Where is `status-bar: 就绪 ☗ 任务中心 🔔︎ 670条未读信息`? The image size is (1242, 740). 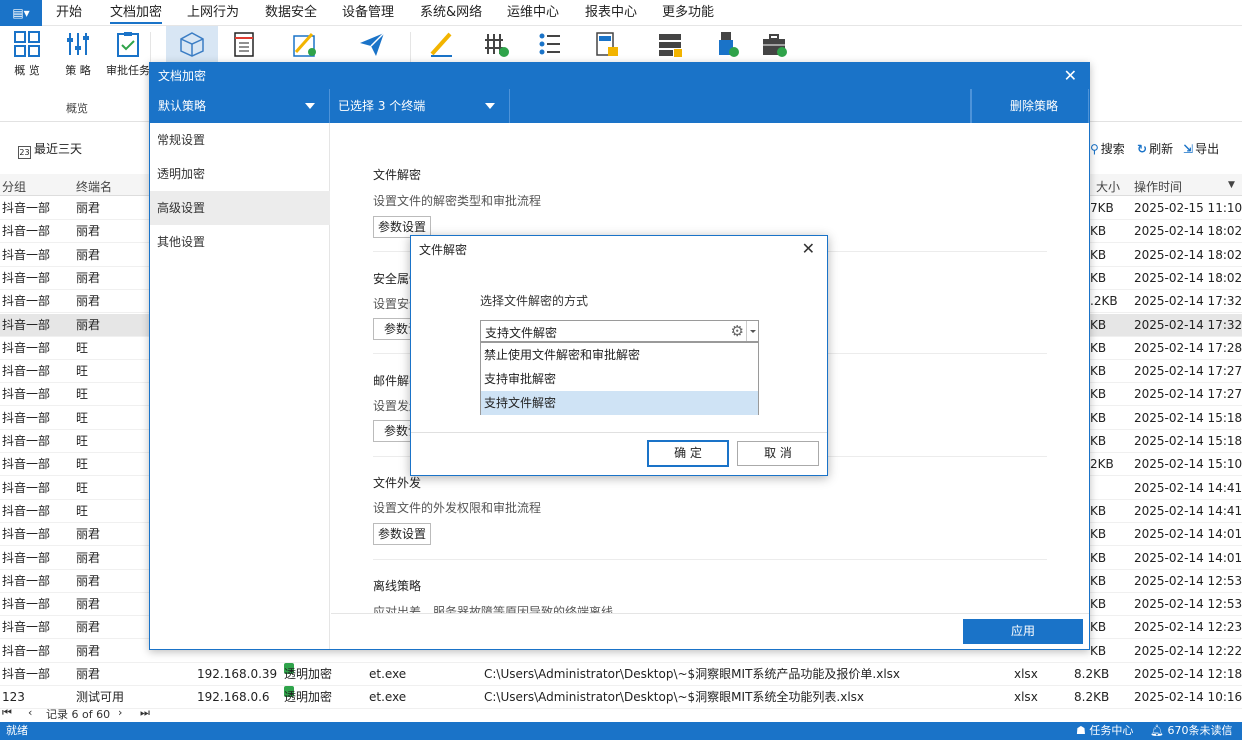
status-bar: 就绪 ☗ 任务中心 🔔︎ 670条未读信息 is located at coordinates (621, 731).